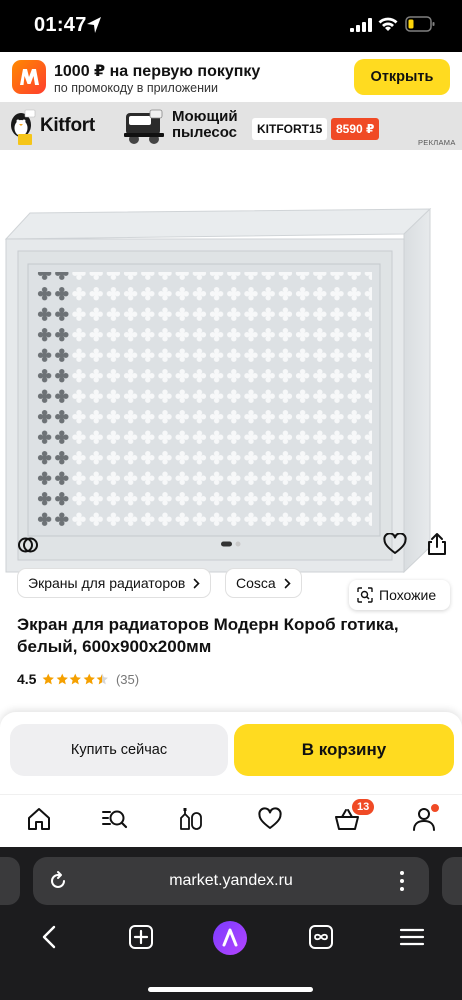 This screenshot has height=1000, width=462. What do you see at coordinates (28, 545) in the screenshot?
I see `compare-rings-icon` at bounding box center [28, 545].